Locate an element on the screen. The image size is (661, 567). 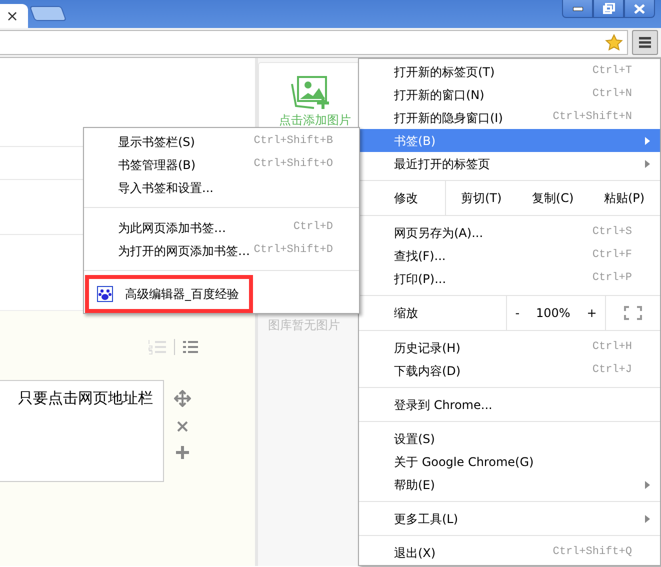
menu-icon is located at coordinates (645, 42).